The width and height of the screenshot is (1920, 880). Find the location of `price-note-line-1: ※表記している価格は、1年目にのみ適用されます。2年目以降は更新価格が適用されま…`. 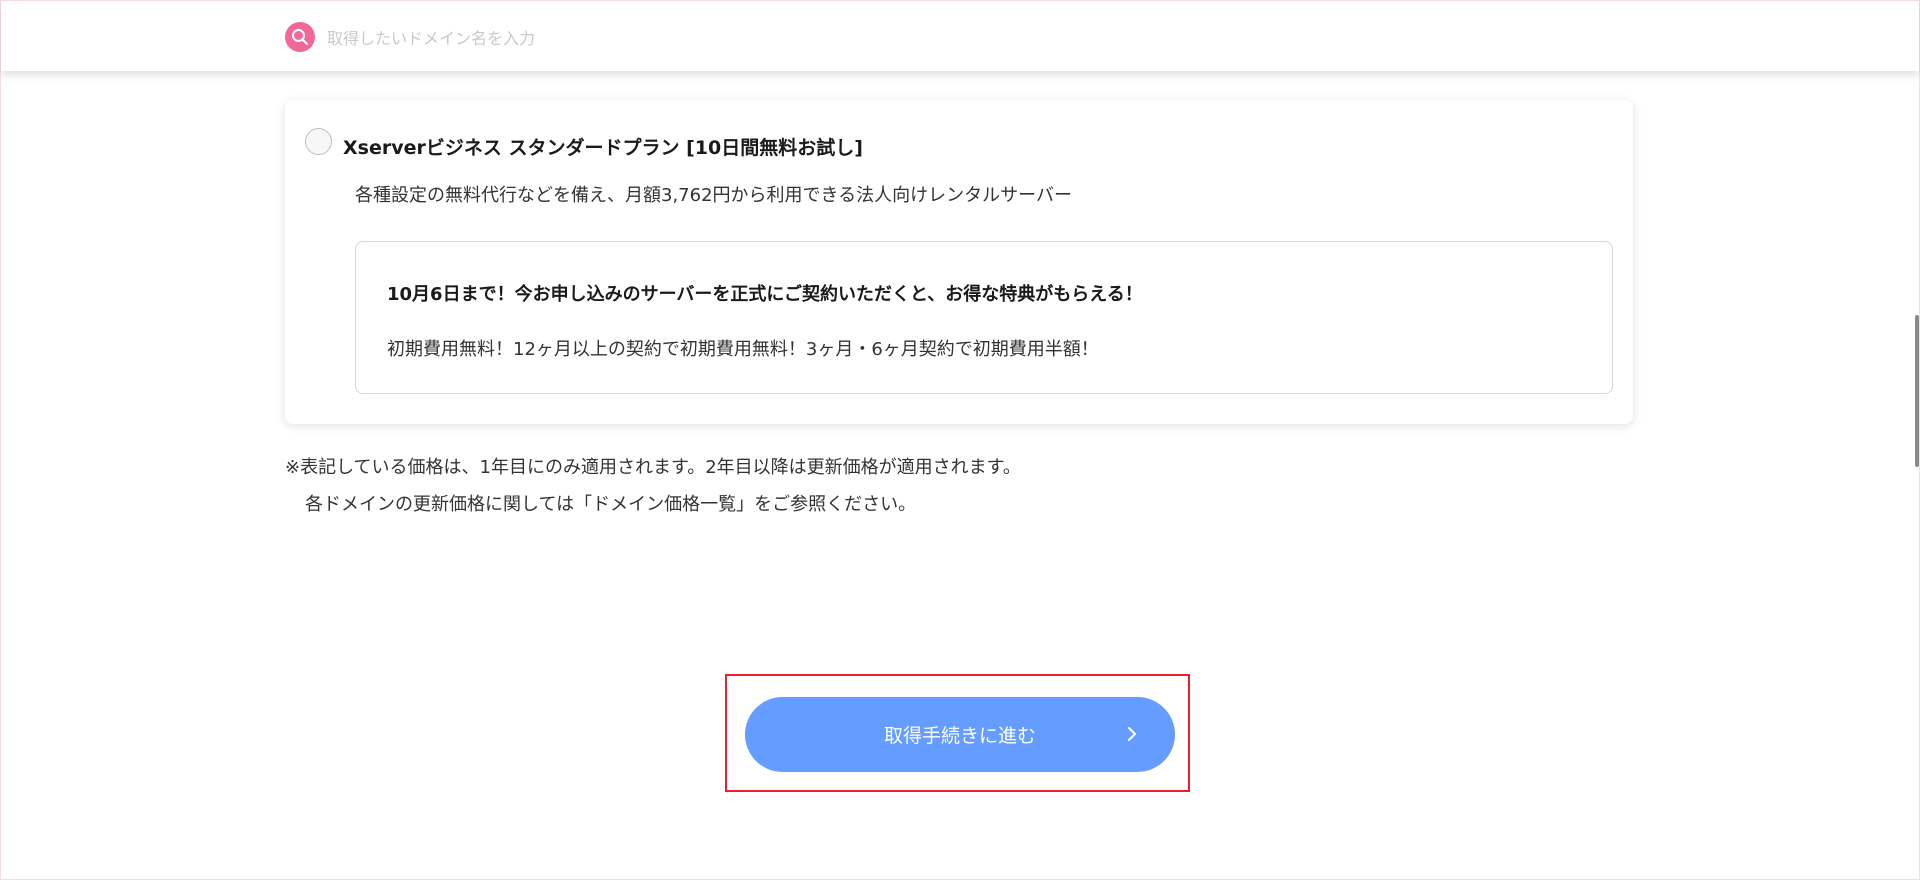

price-note-line-1: ※表記している価格は、1年目にのみ適用されます。2年目以降は更新価格が適用されま… is located at coordinates (653, 467).